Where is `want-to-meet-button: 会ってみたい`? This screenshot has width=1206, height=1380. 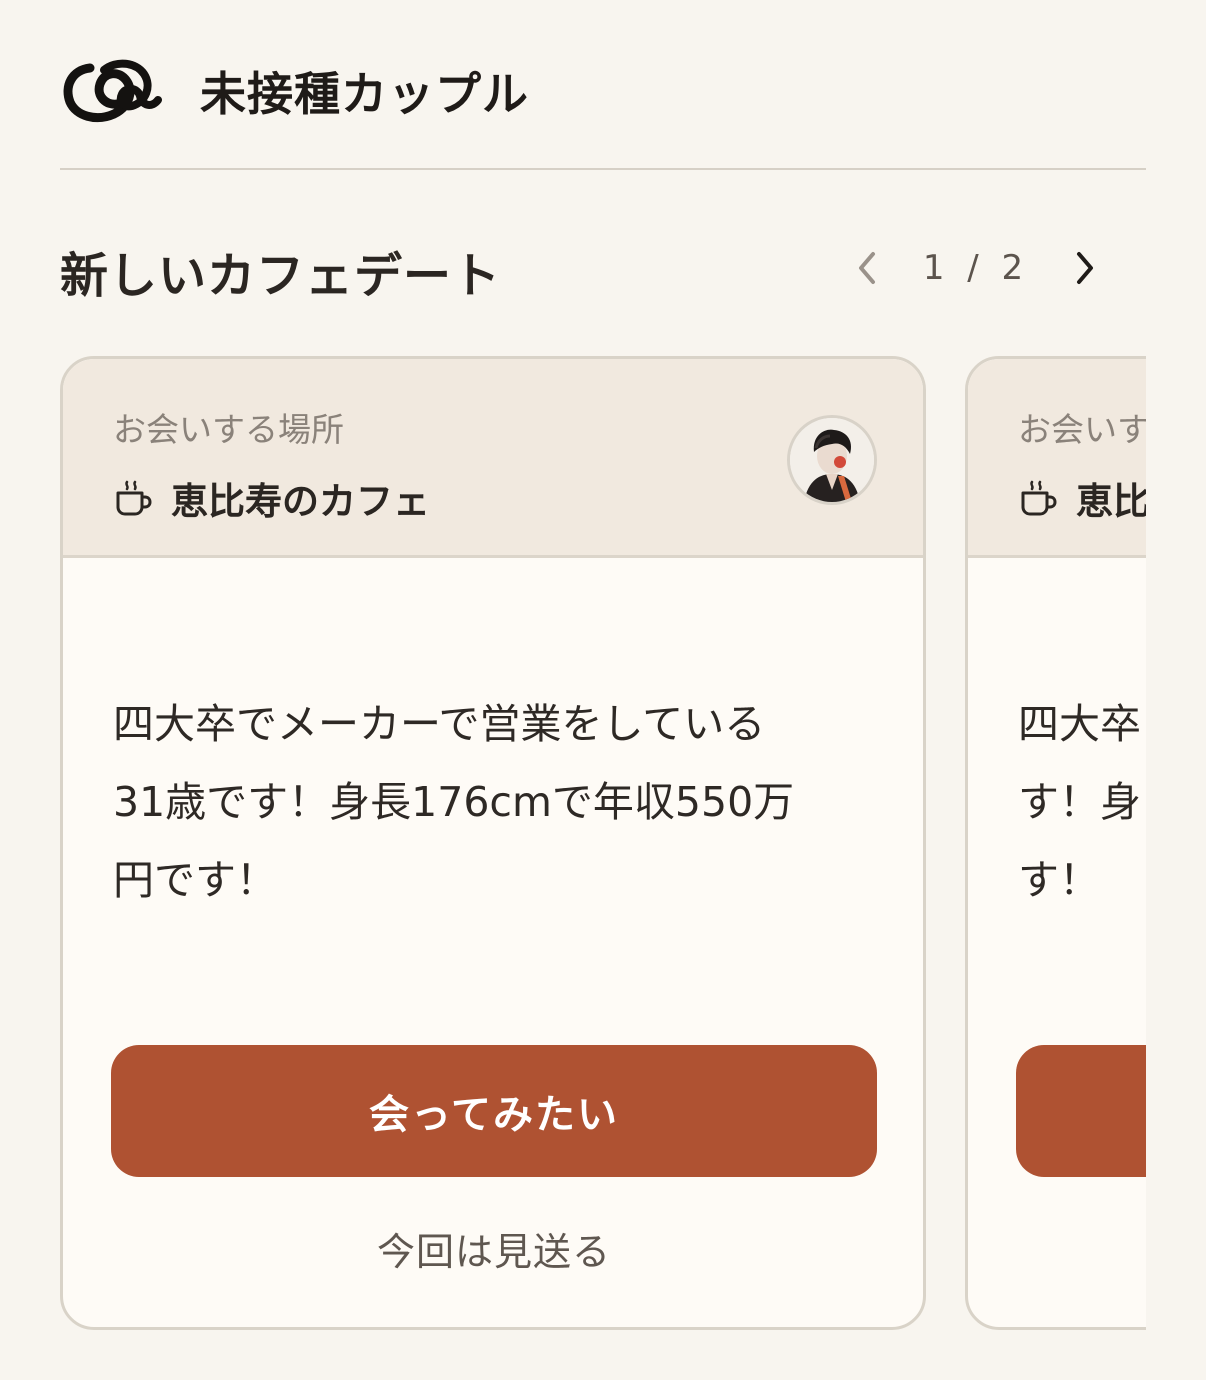
want-to-meet-button: 会ってみたい is located at coordinates (494, 1111).